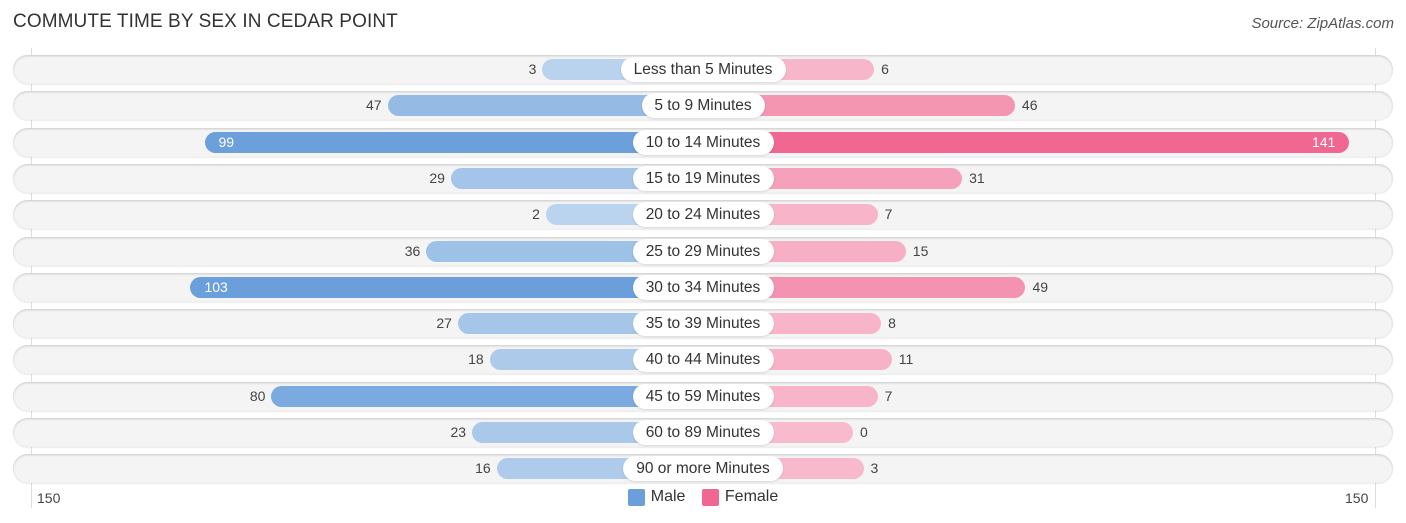  Describe the element at coordinates (703, 396) in the screenshot. I see `category-label: 45 to 59 Minutes` at that location.